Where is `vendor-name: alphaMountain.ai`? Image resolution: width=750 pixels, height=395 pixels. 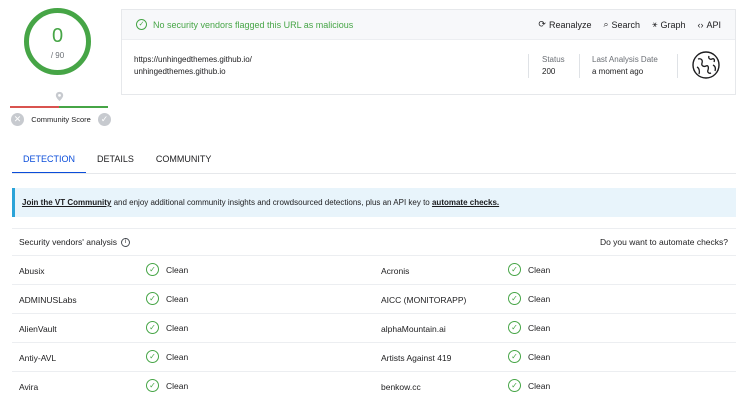
vendor-name: alphaMountain.ai is located at coordinates (413, 329).